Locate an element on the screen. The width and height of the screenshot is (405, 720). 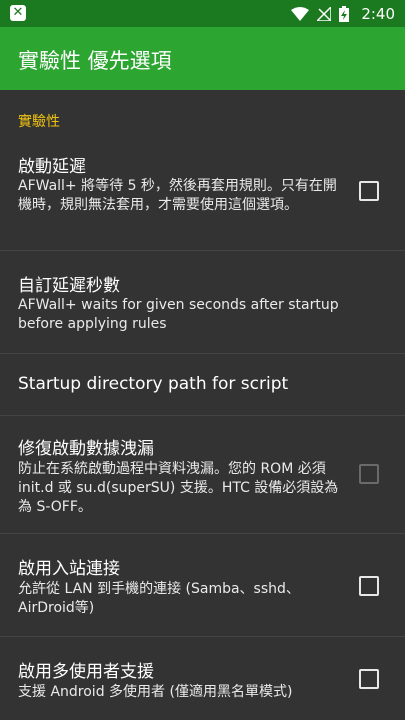
page-title: 實驗性 優先選項 is located at coordinates (95, 61).